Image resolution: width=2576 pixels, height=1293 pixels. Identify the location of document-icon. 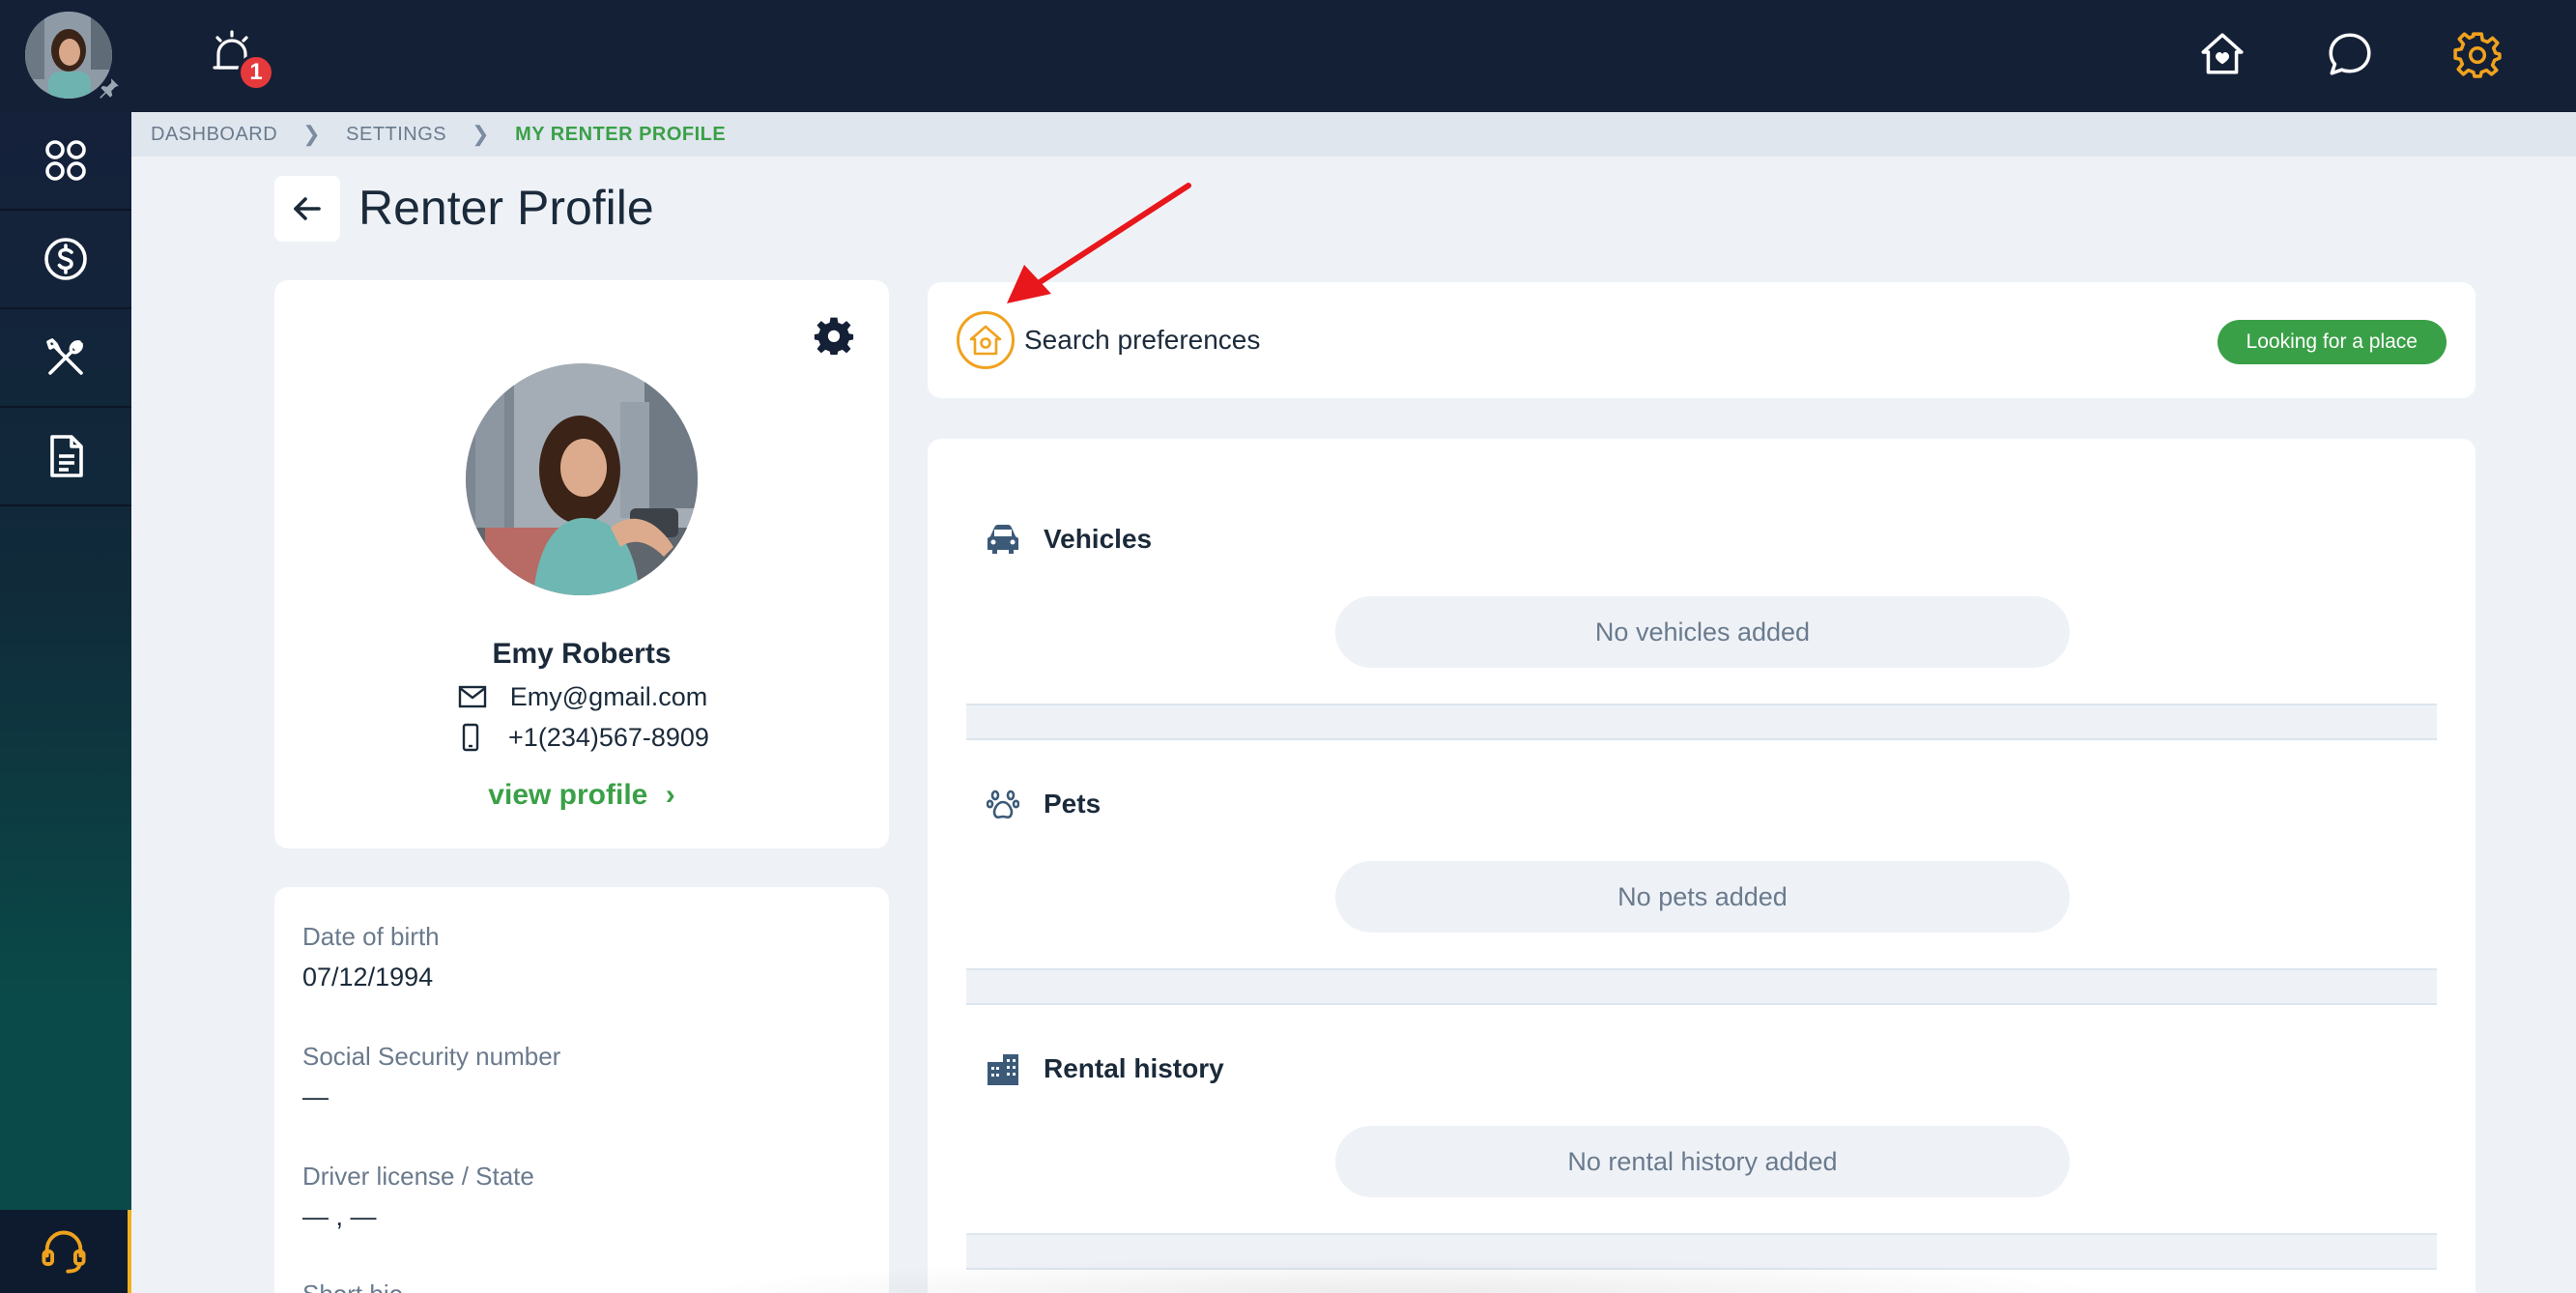
(67, 456).